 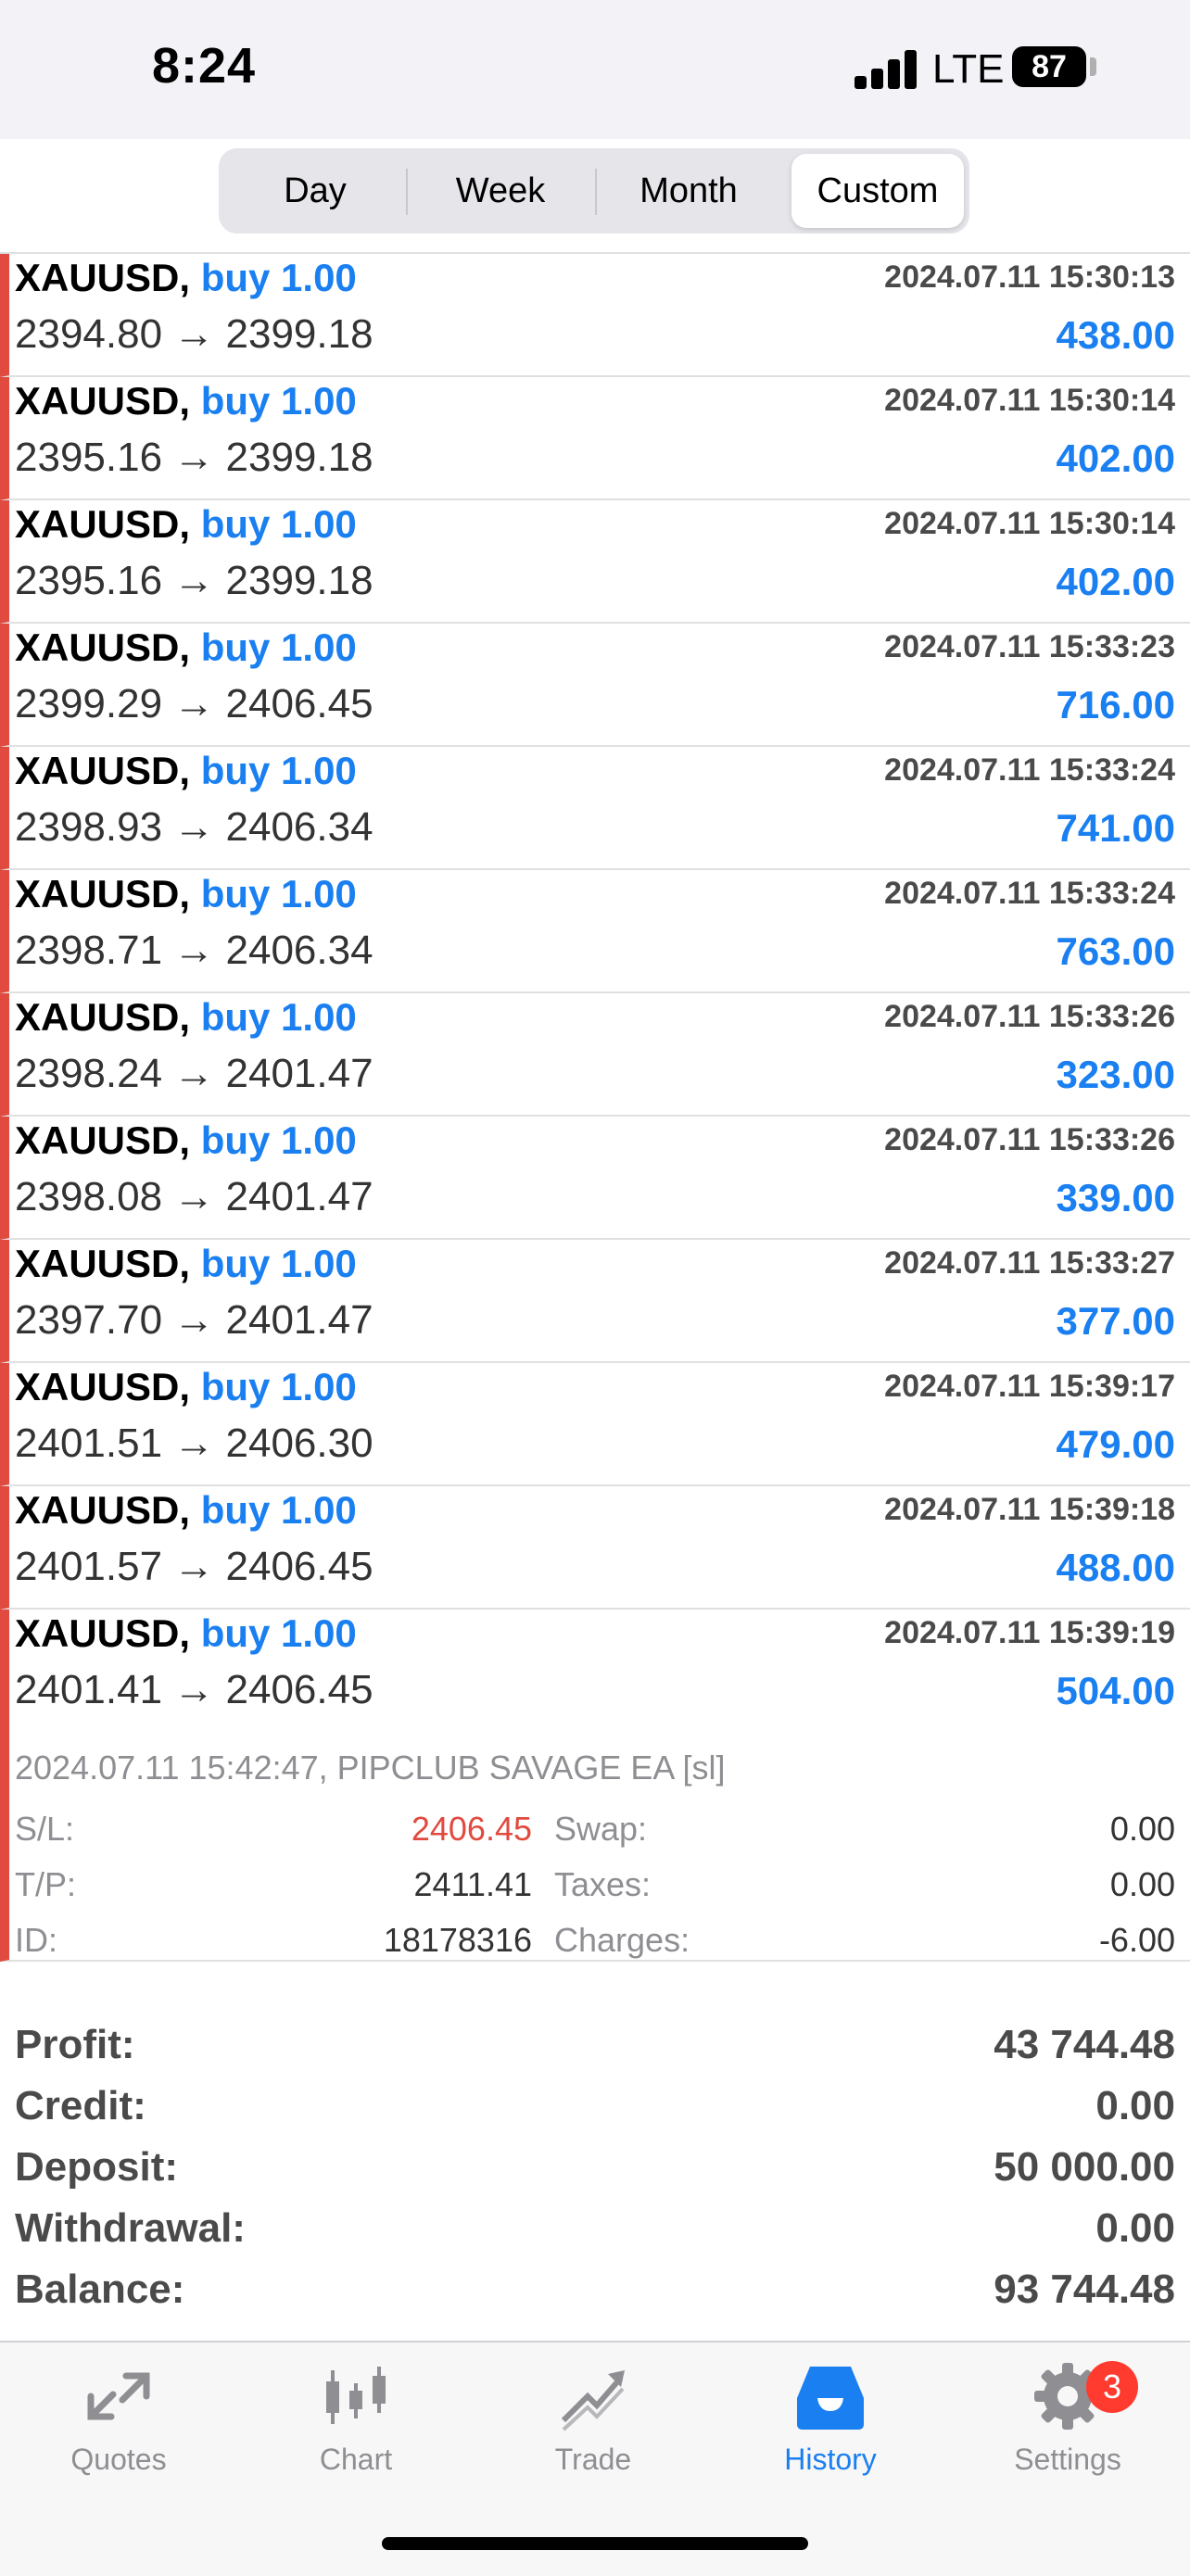 I want to click on summary-value: 50 000.00, so click(x=1084, y=2167).